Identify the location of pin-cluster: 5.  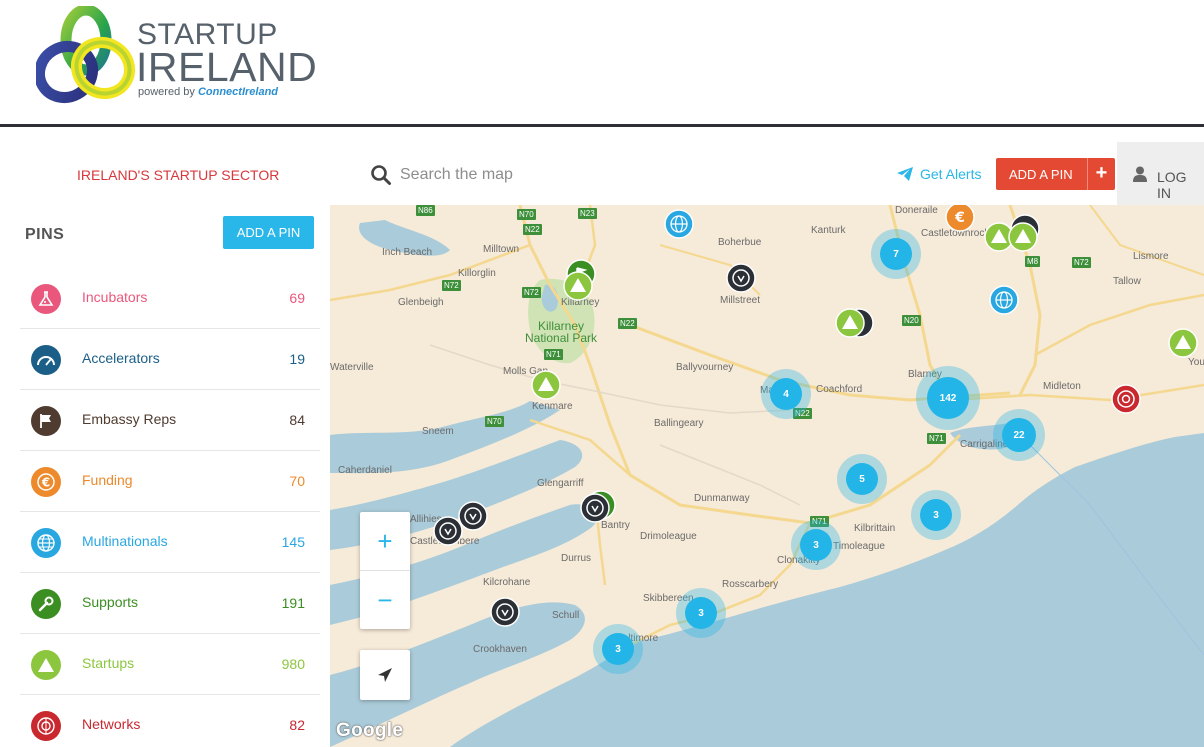
(862, 479).